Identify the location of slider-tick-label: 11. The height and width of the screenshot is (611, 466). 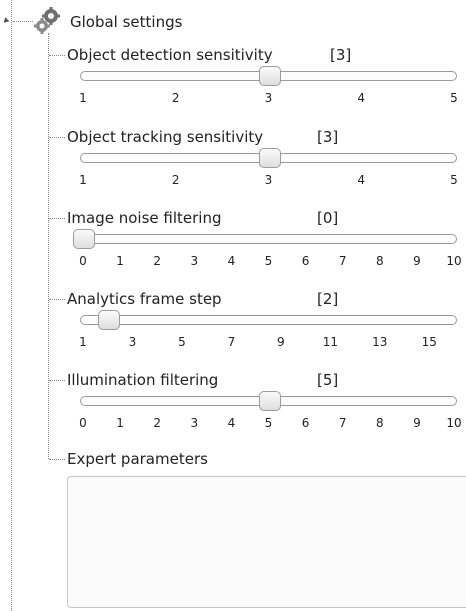
(330, 342).